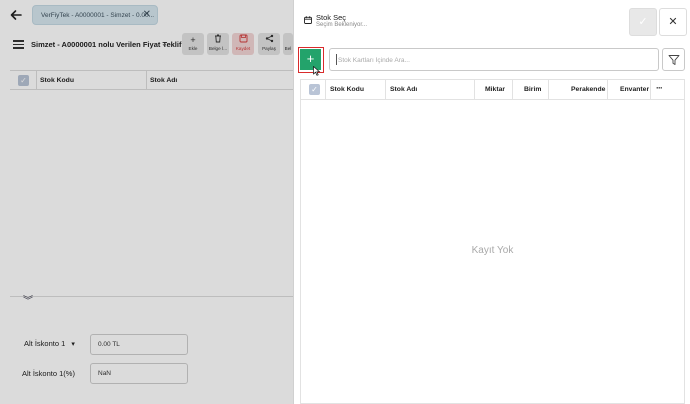 The width and height of the screenshot is (690, 404). Describe the element at coordinates (659, 88) in the screenshot. I see `column-options-icon: ···` at that location.